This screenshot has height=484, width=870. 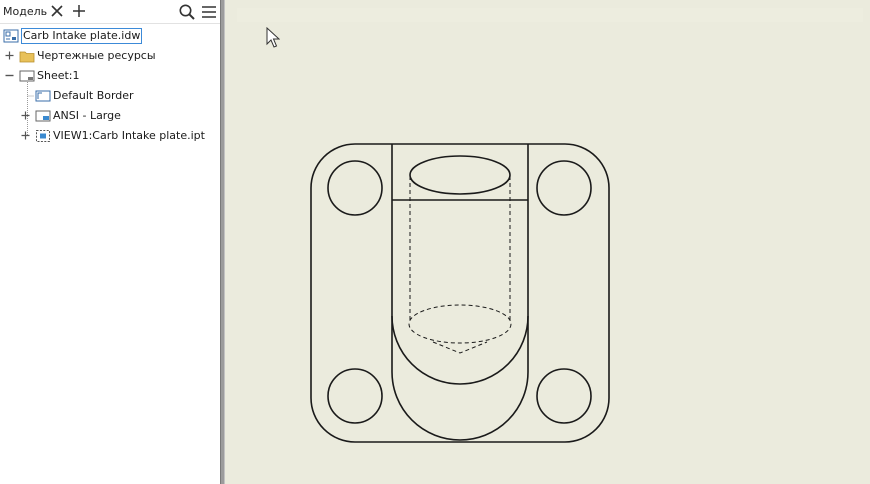 I want to click on tree-item-title-block: ANSI - Large, so click(x=78, y=115).